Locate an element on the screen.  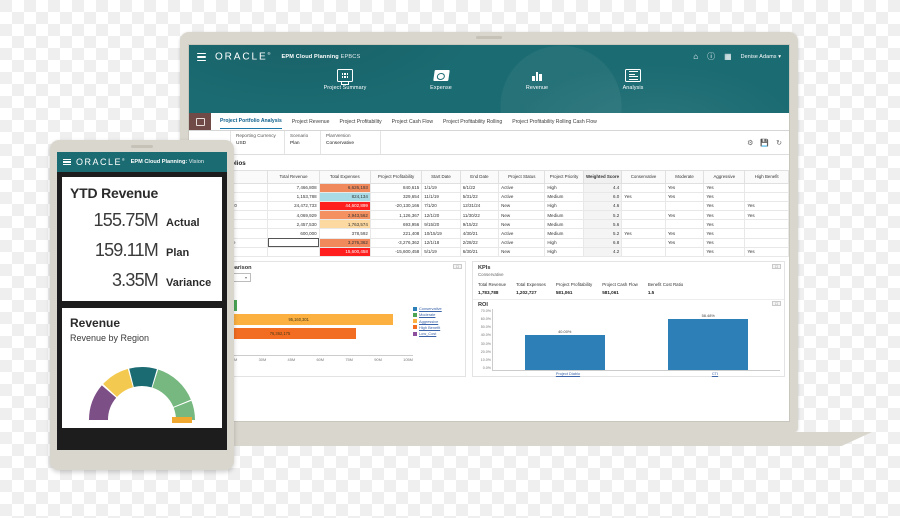
roi-bar-column: 58.48% is located at coordinates (708, 339).